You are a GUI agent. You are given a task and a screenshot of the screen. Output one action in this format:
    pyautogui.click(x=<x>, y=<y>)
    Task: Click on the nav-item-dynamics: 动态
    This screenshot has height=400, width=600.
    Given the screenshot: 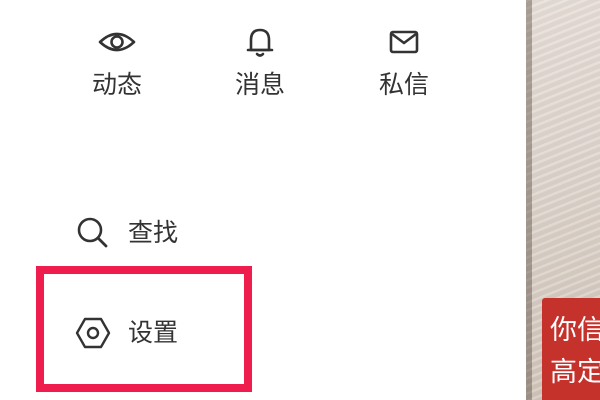 What is the action you would take?
    pyautogui.click(x=117, y=62)
    